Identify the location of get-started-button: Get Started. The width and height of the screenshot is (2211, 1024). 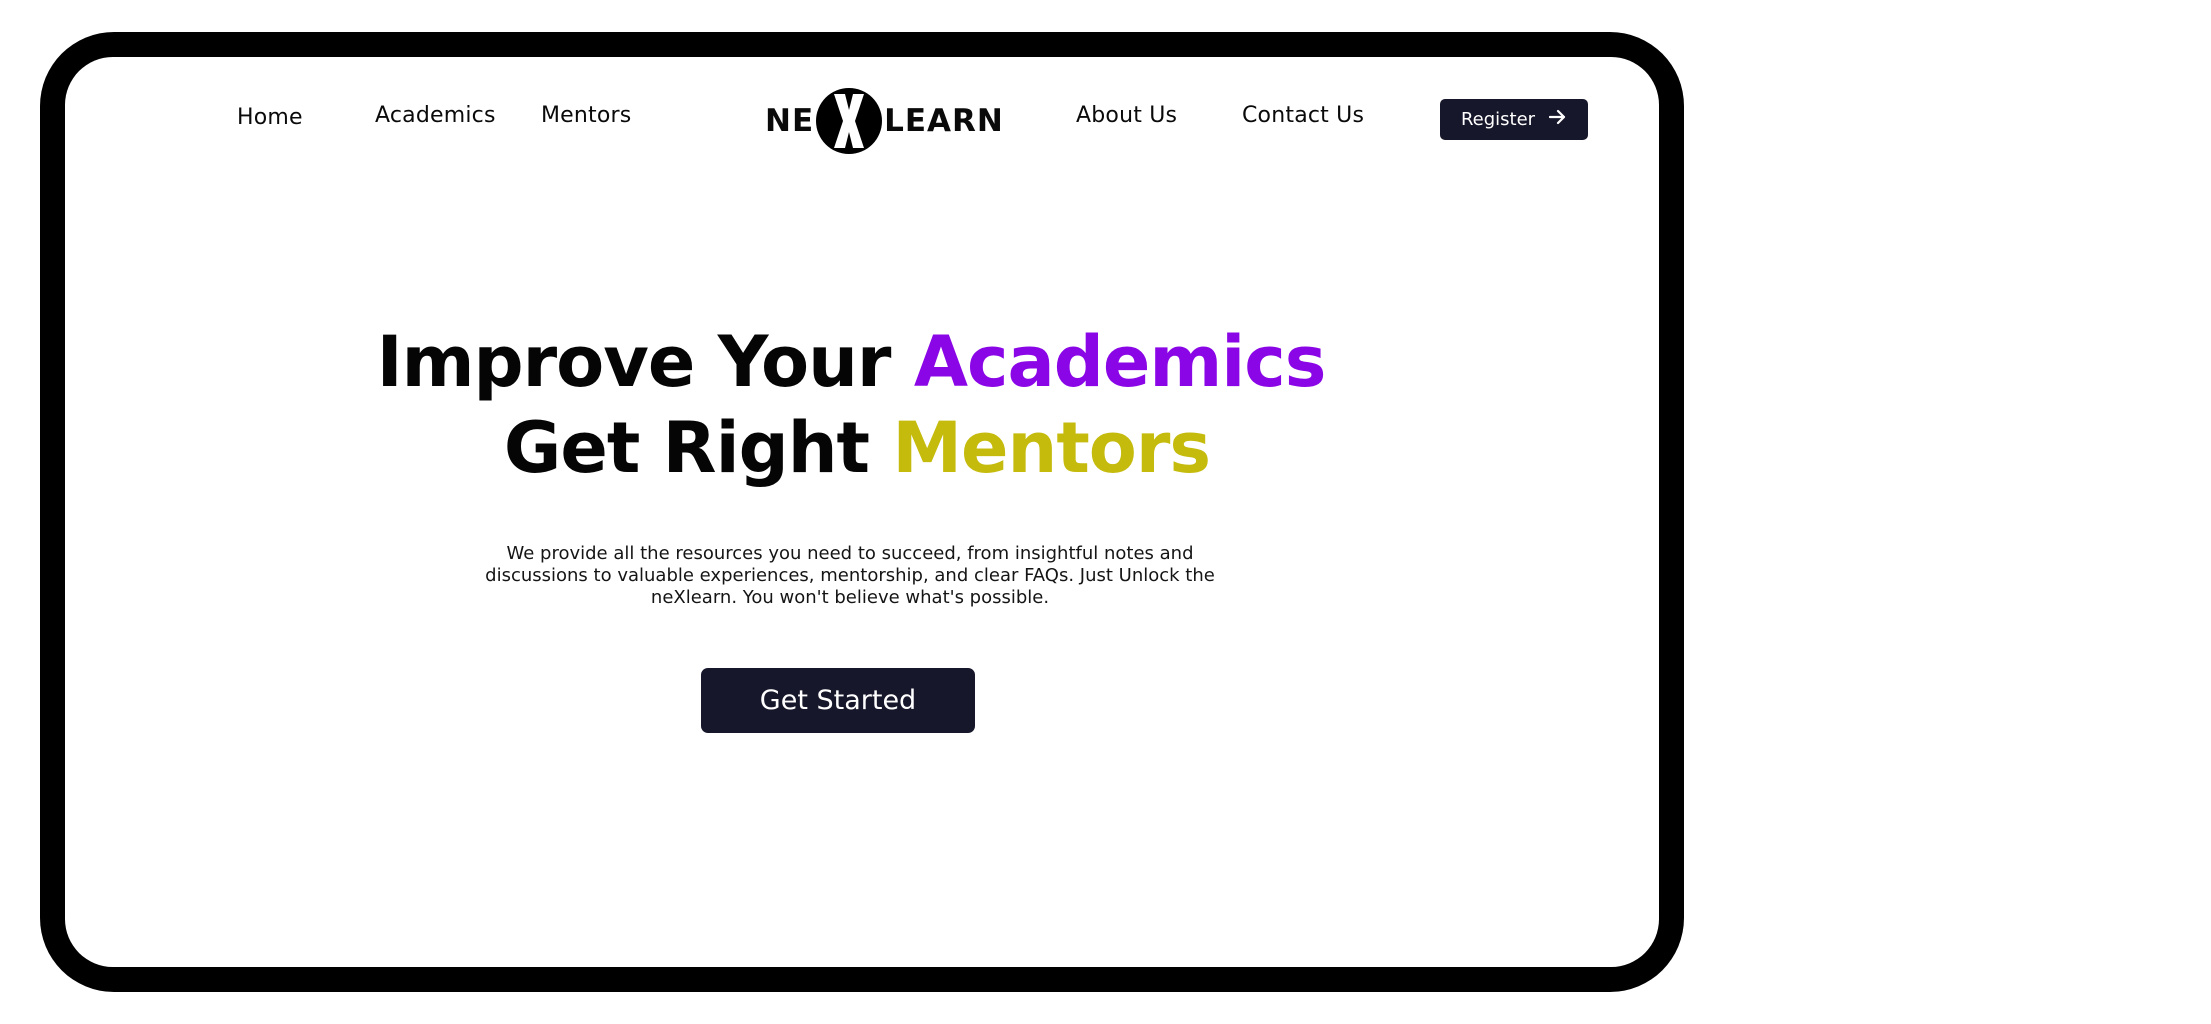
(838, 700).